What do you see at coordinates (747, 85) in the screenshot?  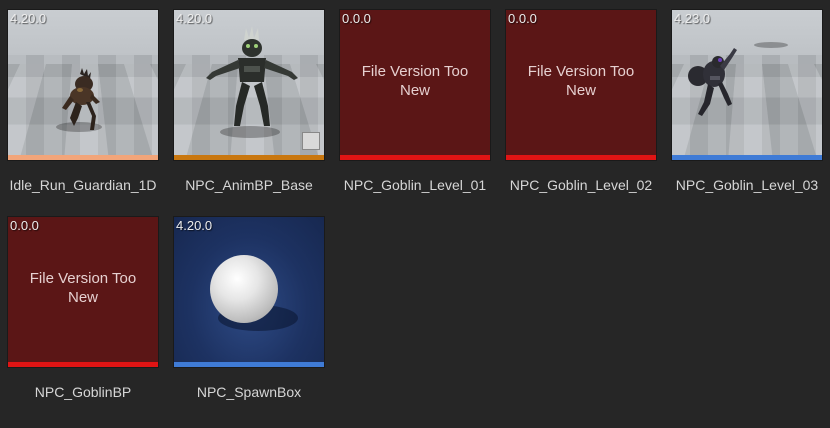 I see `asset-thumbnail: 4.23.0` at bounding box center [747, 85].